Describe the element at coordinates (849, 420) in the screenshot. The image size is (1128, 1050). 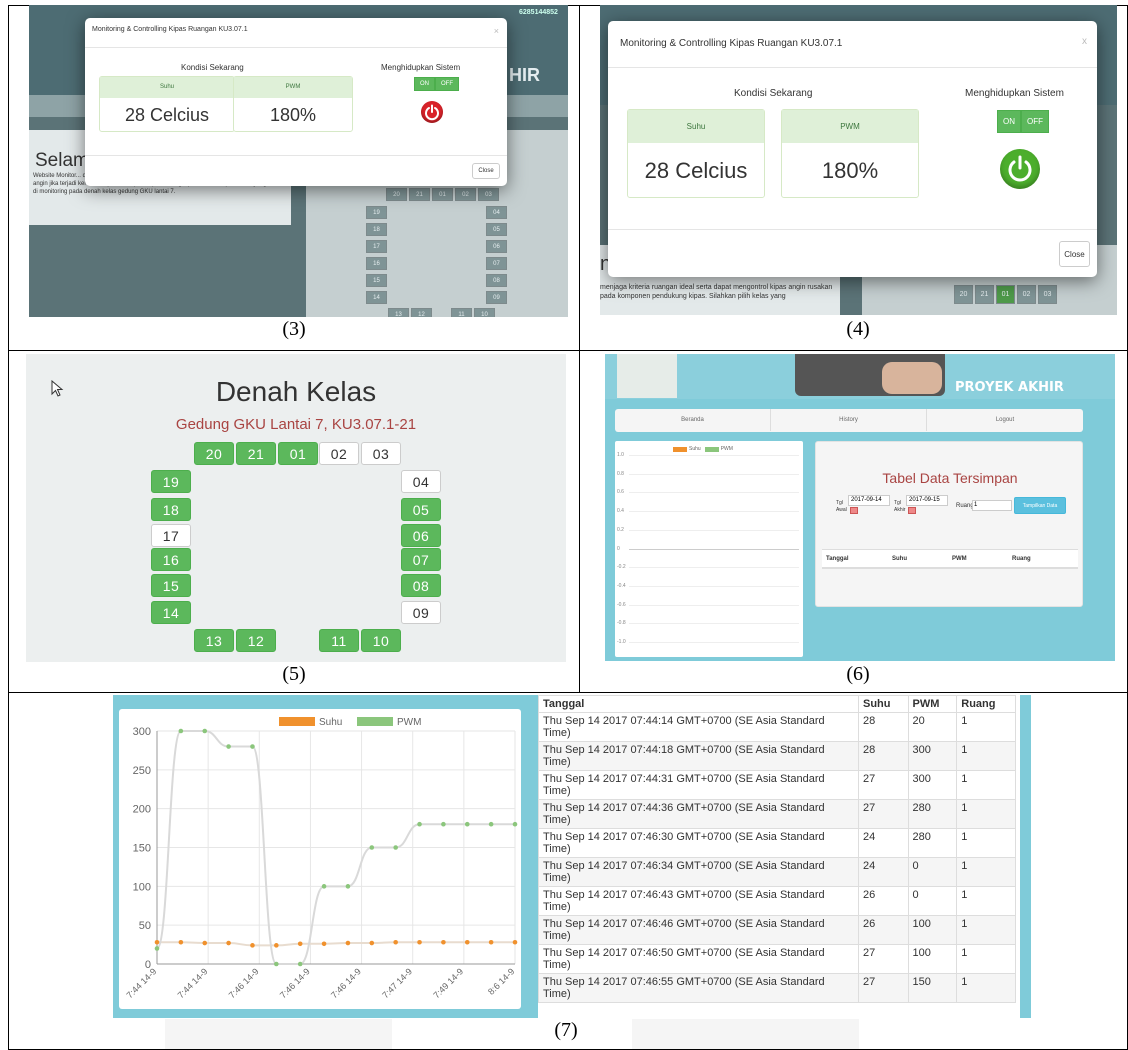
I see `nav-history: History` at that location.